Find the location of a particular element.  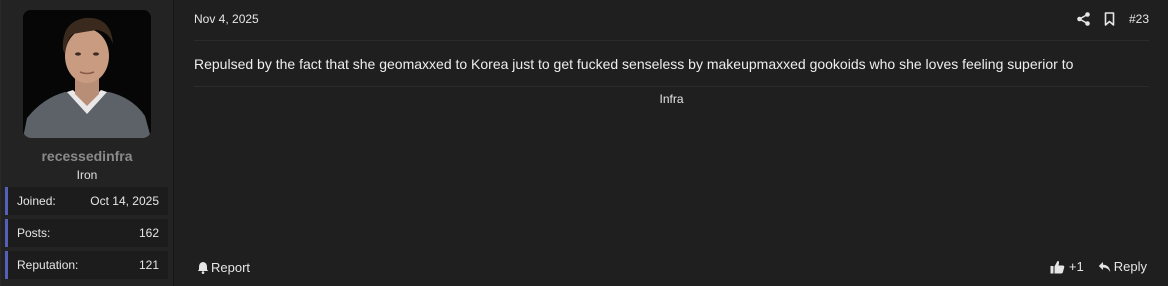

reply-button: Reply is located at coordinates (1122, 266).